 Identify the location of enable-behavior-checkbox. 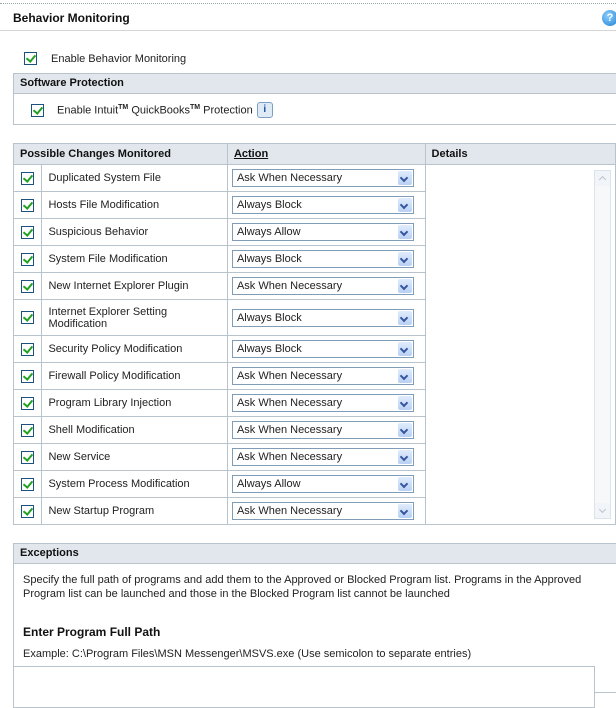
(30, 58).